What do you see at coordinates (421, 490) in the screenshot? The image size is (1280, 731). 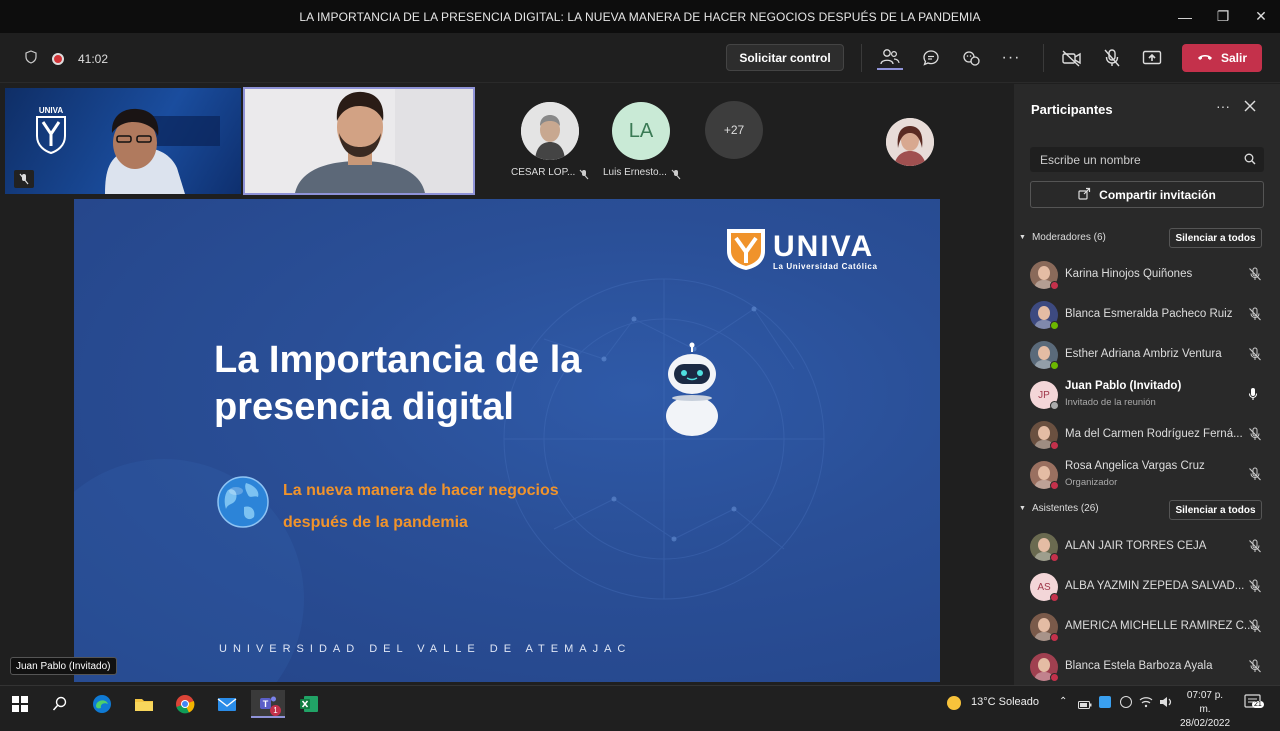 I see `slide-subtitle-line: La nueva manera de hacer negocios` at bounding box center [421, 490].